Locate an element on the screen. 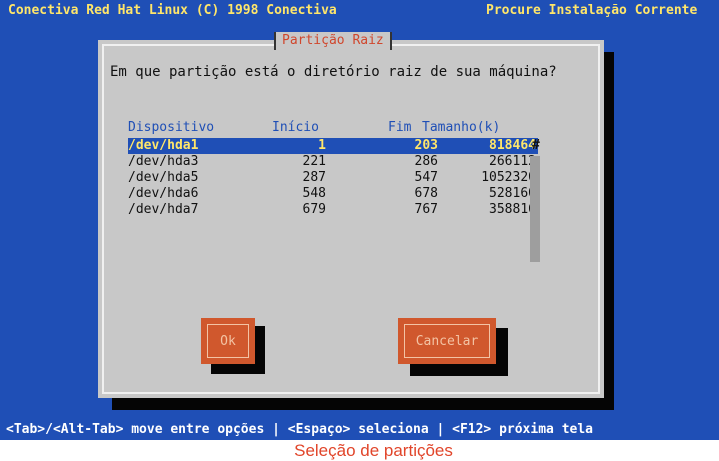 This screenshot has height=461, width=719. start-cell: 287 is located at coordinates (314, 177).